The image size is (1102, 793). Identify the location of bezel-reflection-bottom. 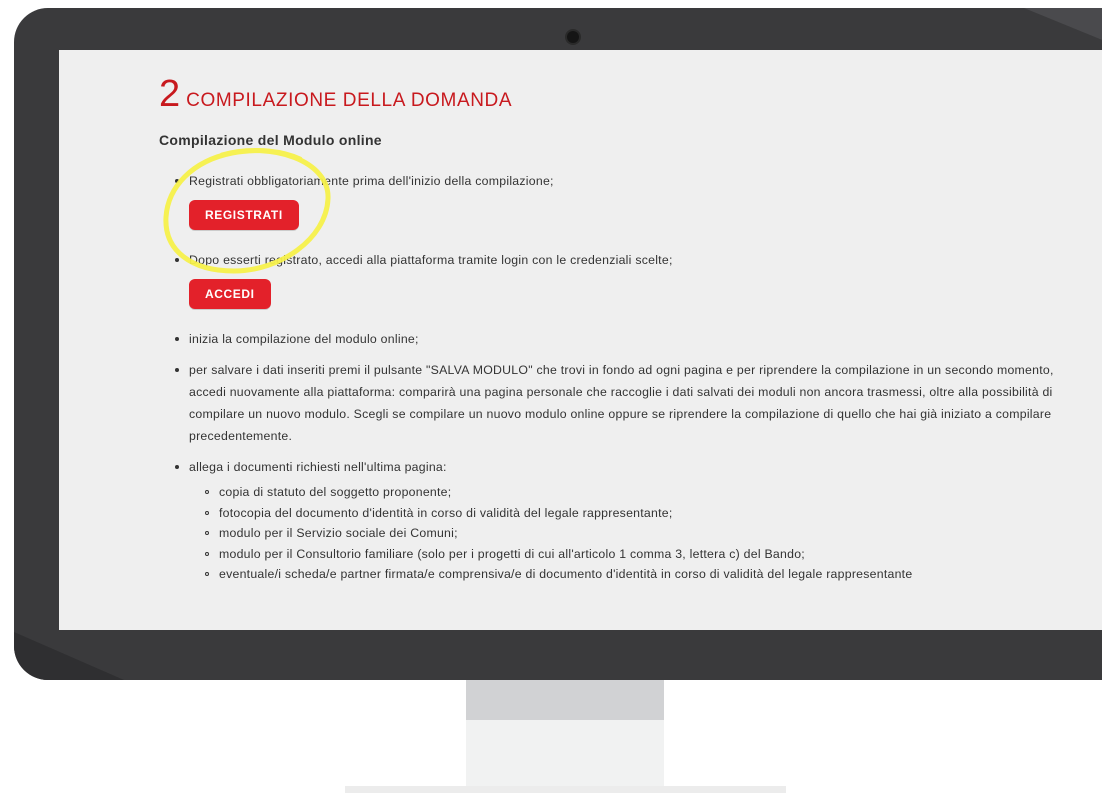
(69, 656).